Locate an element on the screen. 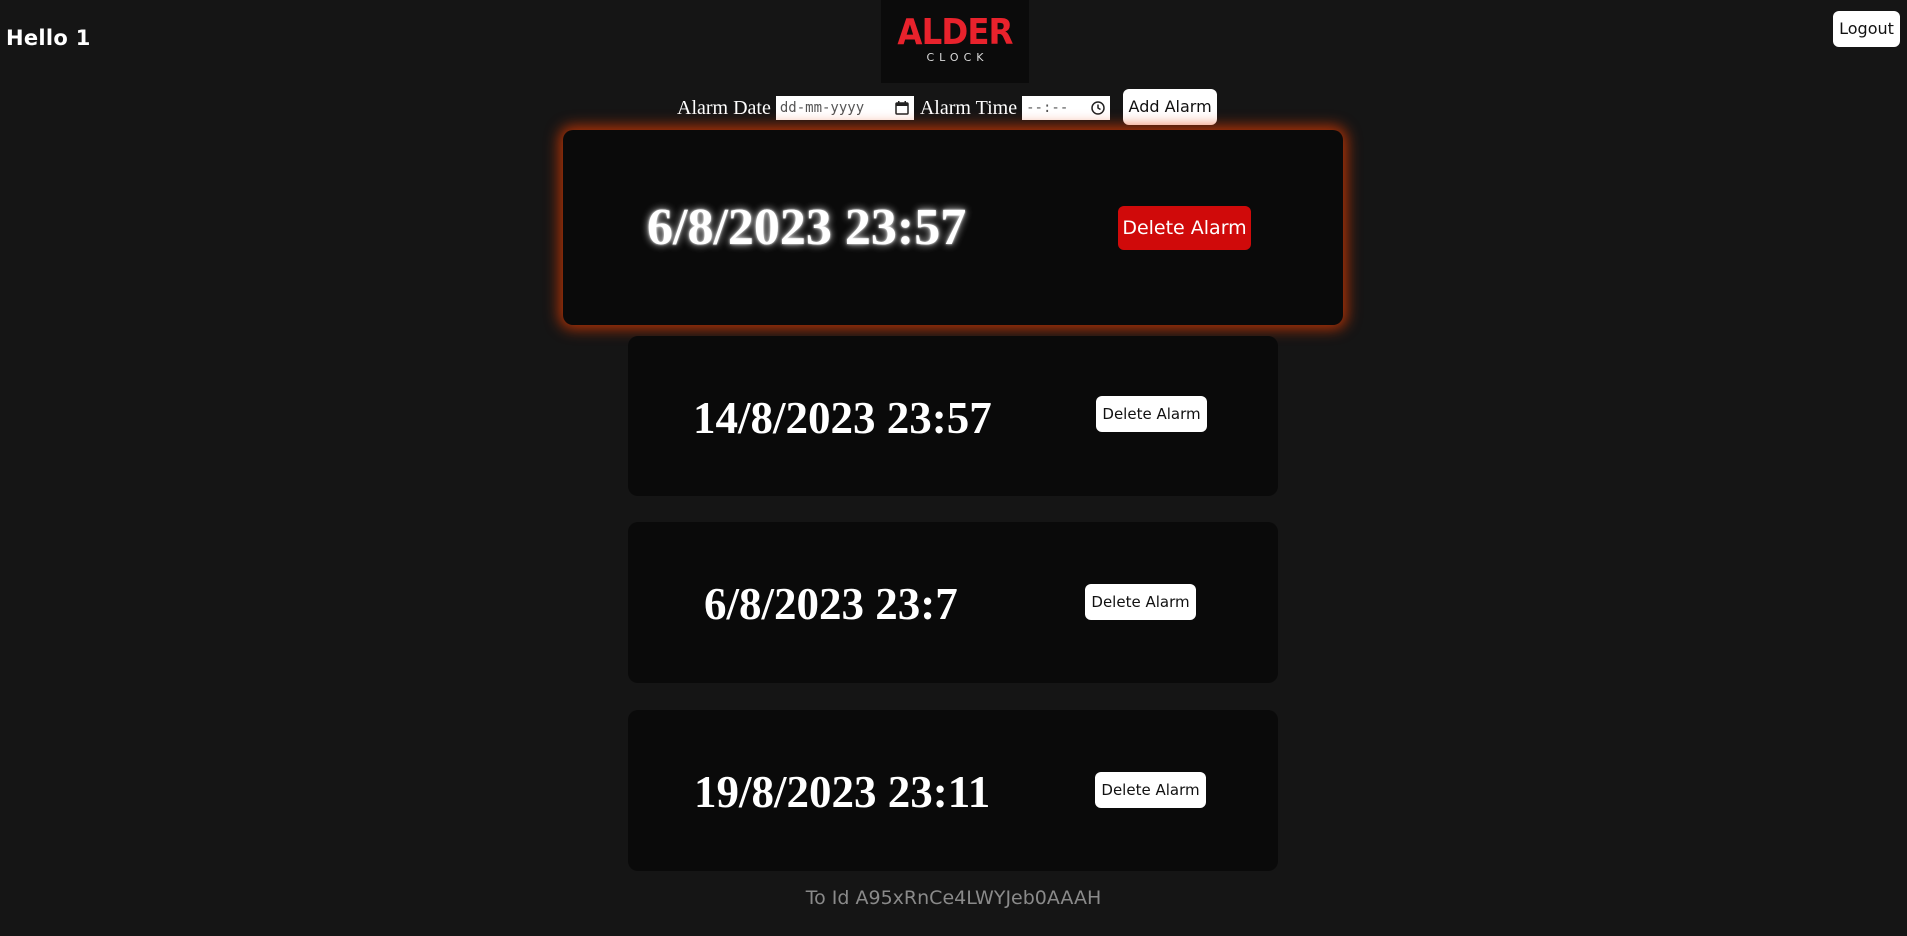 Image resolution: width=1907 pixels, height=936 pixels. alarm-card: 14/8/2023 23:57 Delete Alarm is located at coordinates (953, 416).